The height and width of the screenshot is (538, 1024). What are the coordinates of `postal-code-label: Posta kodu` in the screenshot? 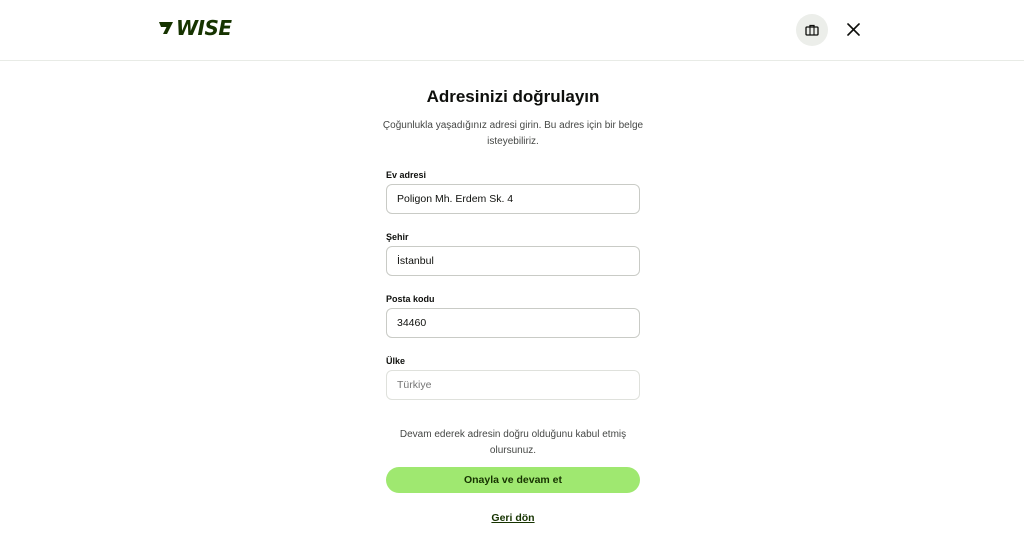 It's located at (410, 299).